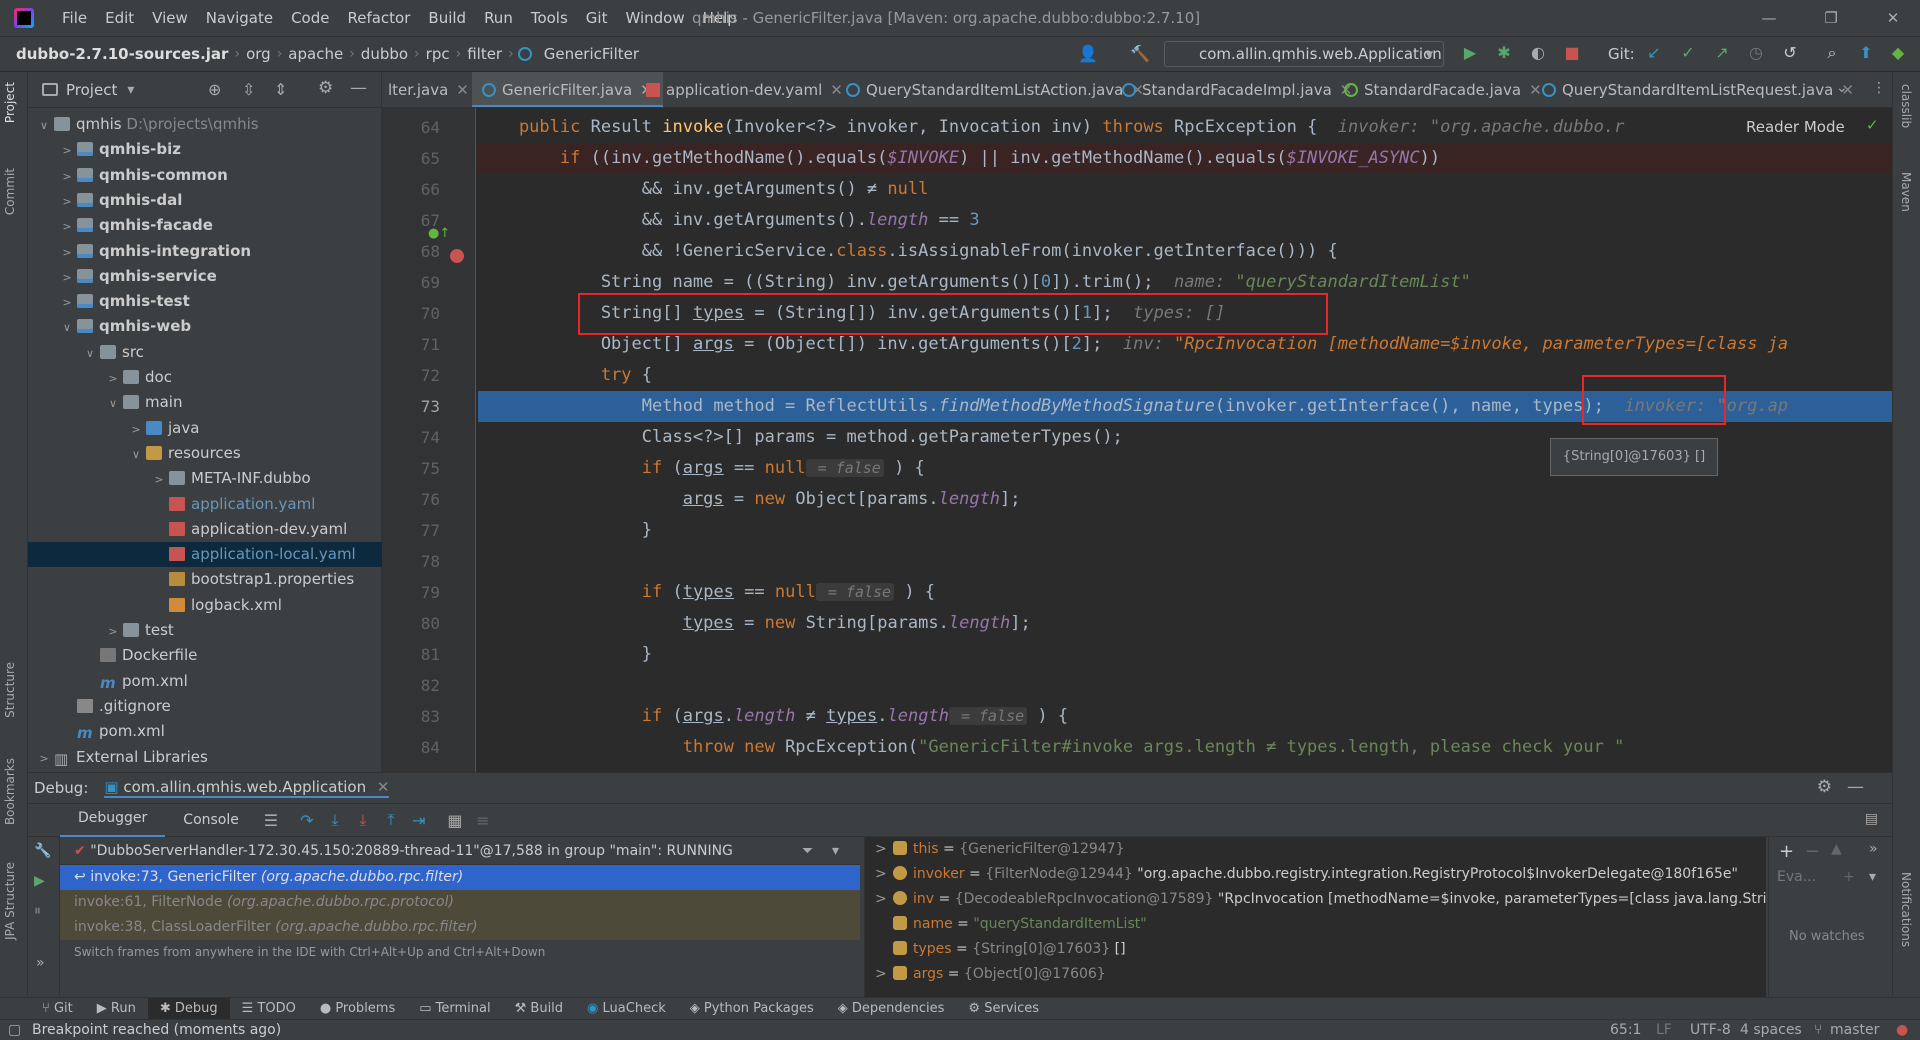  Describe the element at coordinates (835, 851) in the screenshot. I see `chevron-down-icon: ▾` at that location.